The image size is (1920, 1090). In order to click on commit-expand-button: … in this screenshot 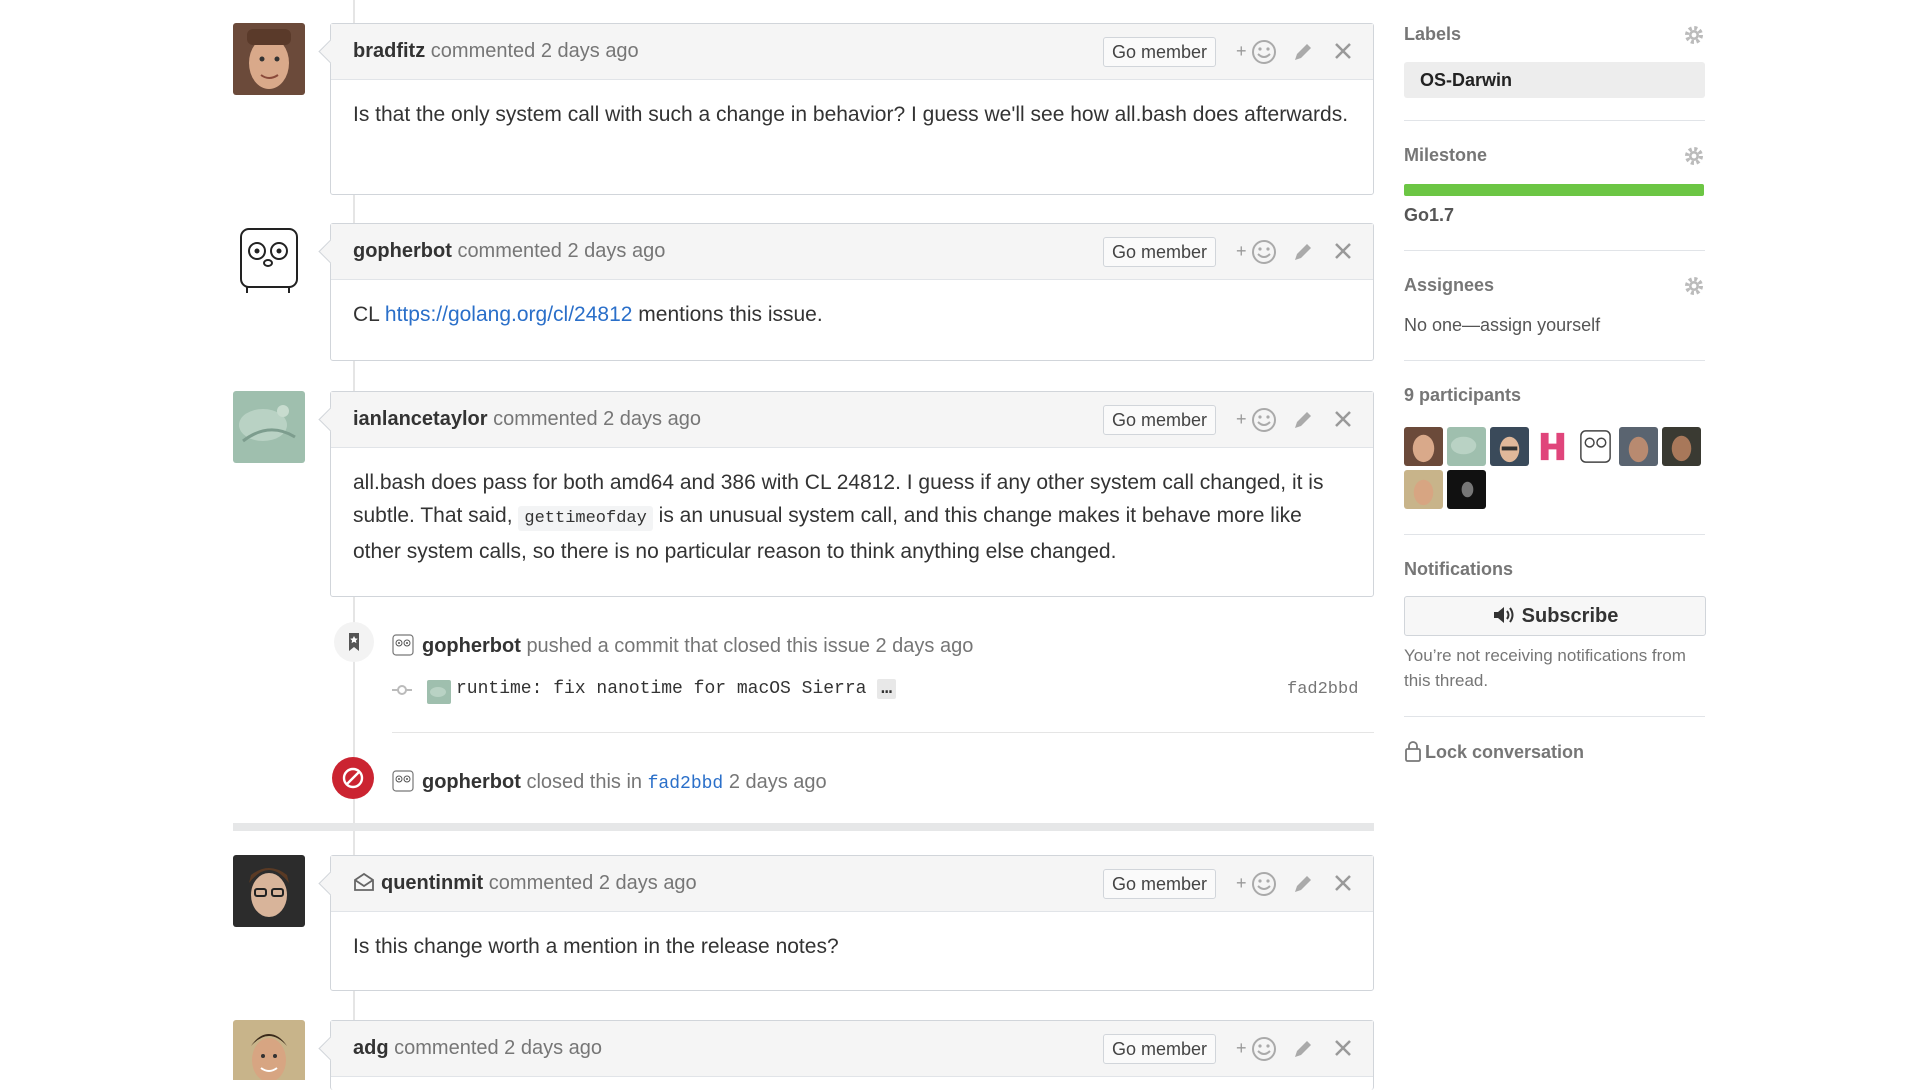, I will do `click(887, 689)`.